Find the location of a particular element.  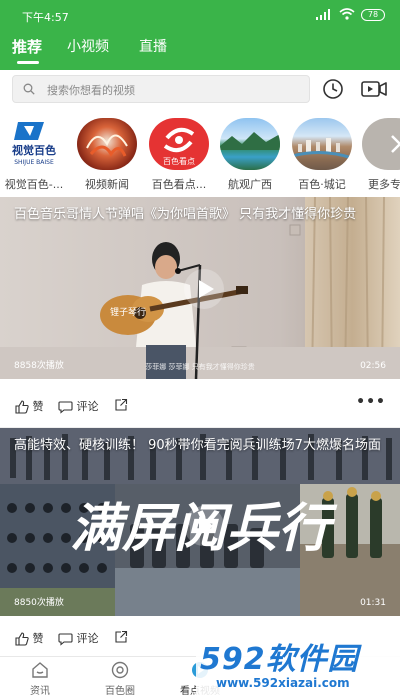

nav-label: 资讯 is located at coordinates (40, 691).